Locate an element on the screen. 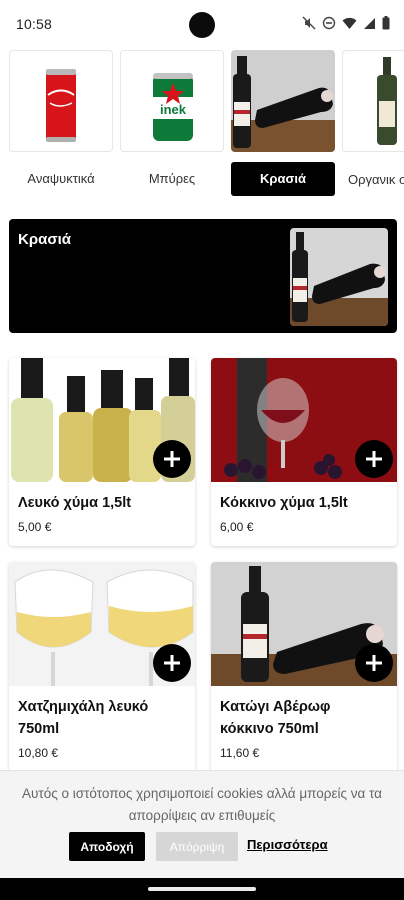  product-price: 6,00 € is located at coordinates (237, 527).